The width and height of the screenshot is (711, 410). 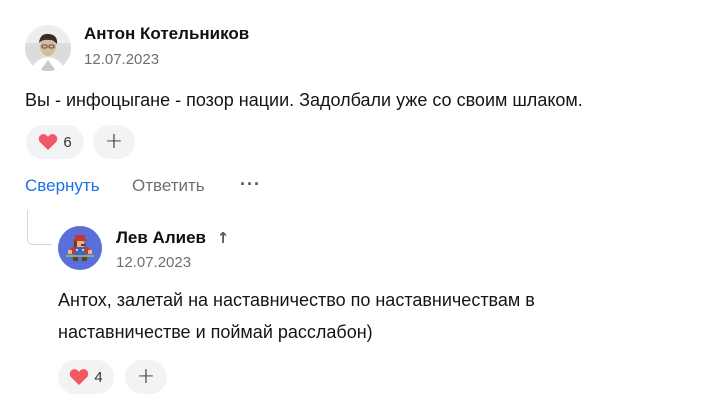 I want to click on like-button: 6, so click(x=55, y=142).